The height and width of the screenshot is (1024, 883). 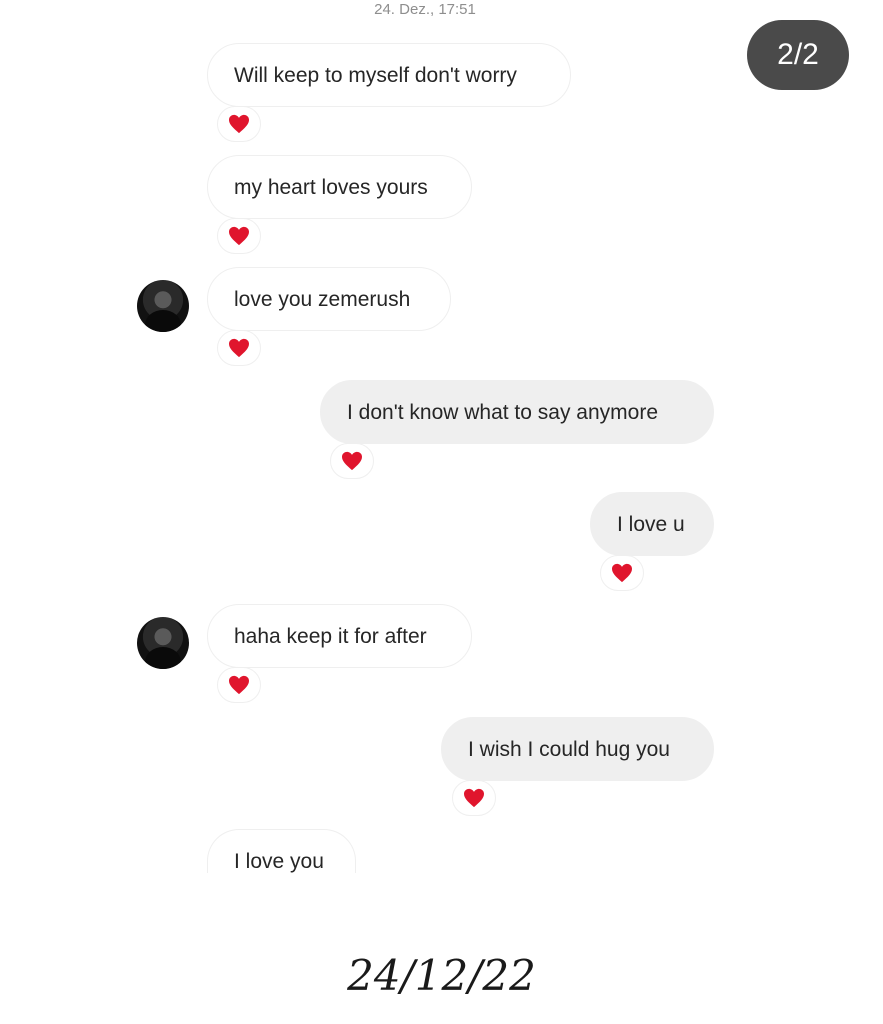 I want to click on message-bubble-incoming: Will keep to myself don't worry, so click(x=389, y=75).